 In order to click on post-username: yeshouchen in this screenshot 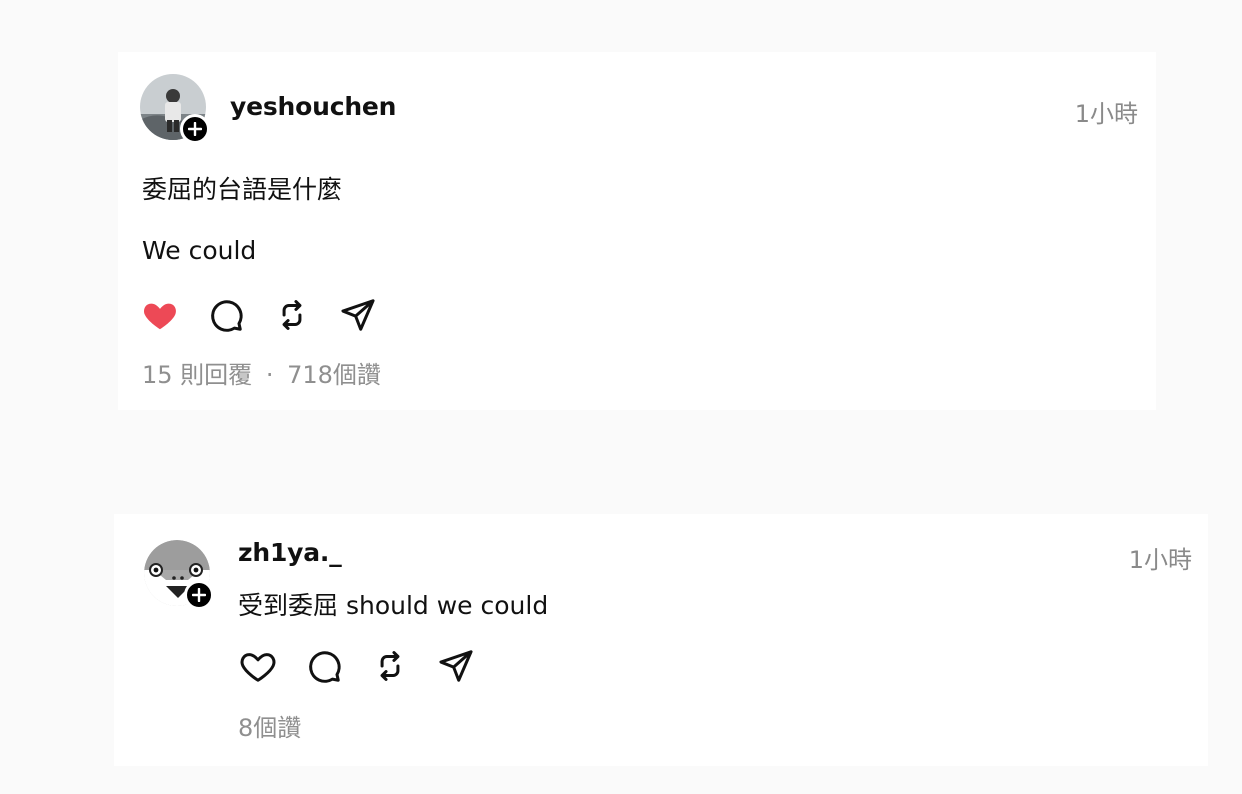, I will do `click(313, 106)`.